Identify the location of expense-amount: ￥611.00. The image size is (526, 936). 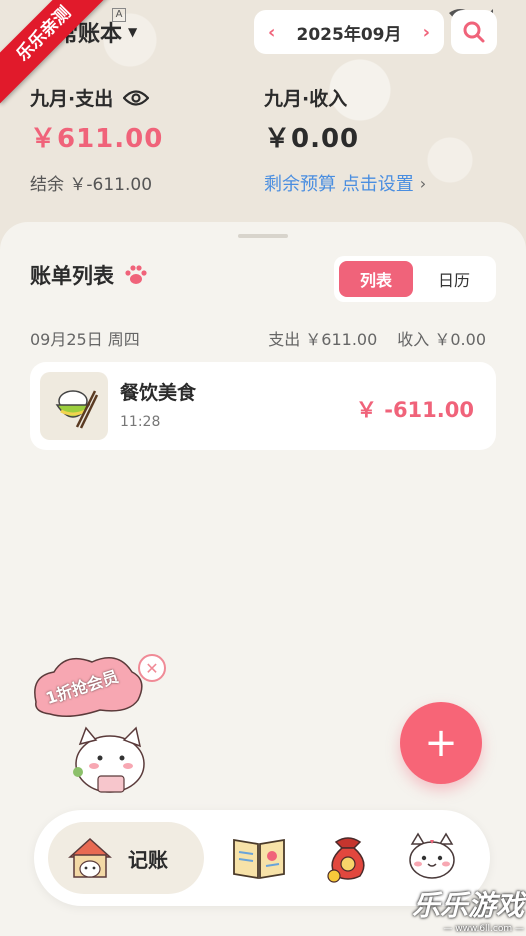
(97, 139).